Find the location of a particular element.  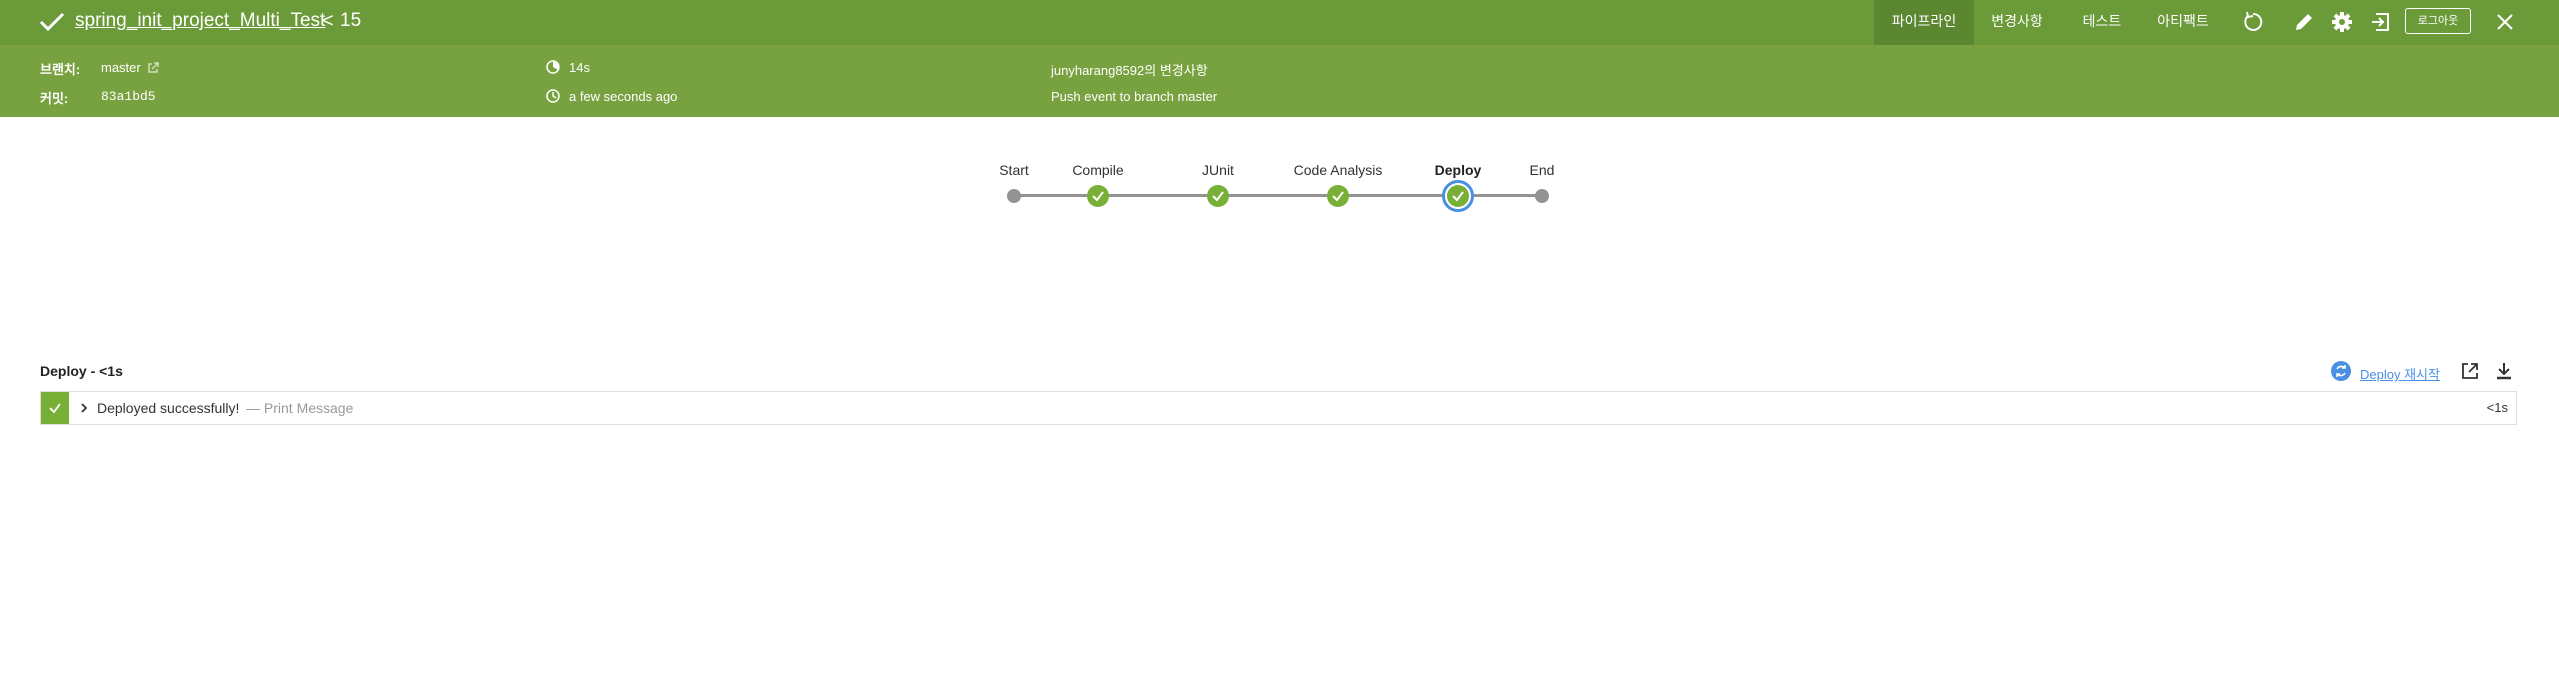

step-status-indicator is located at coordinates (55, 408).